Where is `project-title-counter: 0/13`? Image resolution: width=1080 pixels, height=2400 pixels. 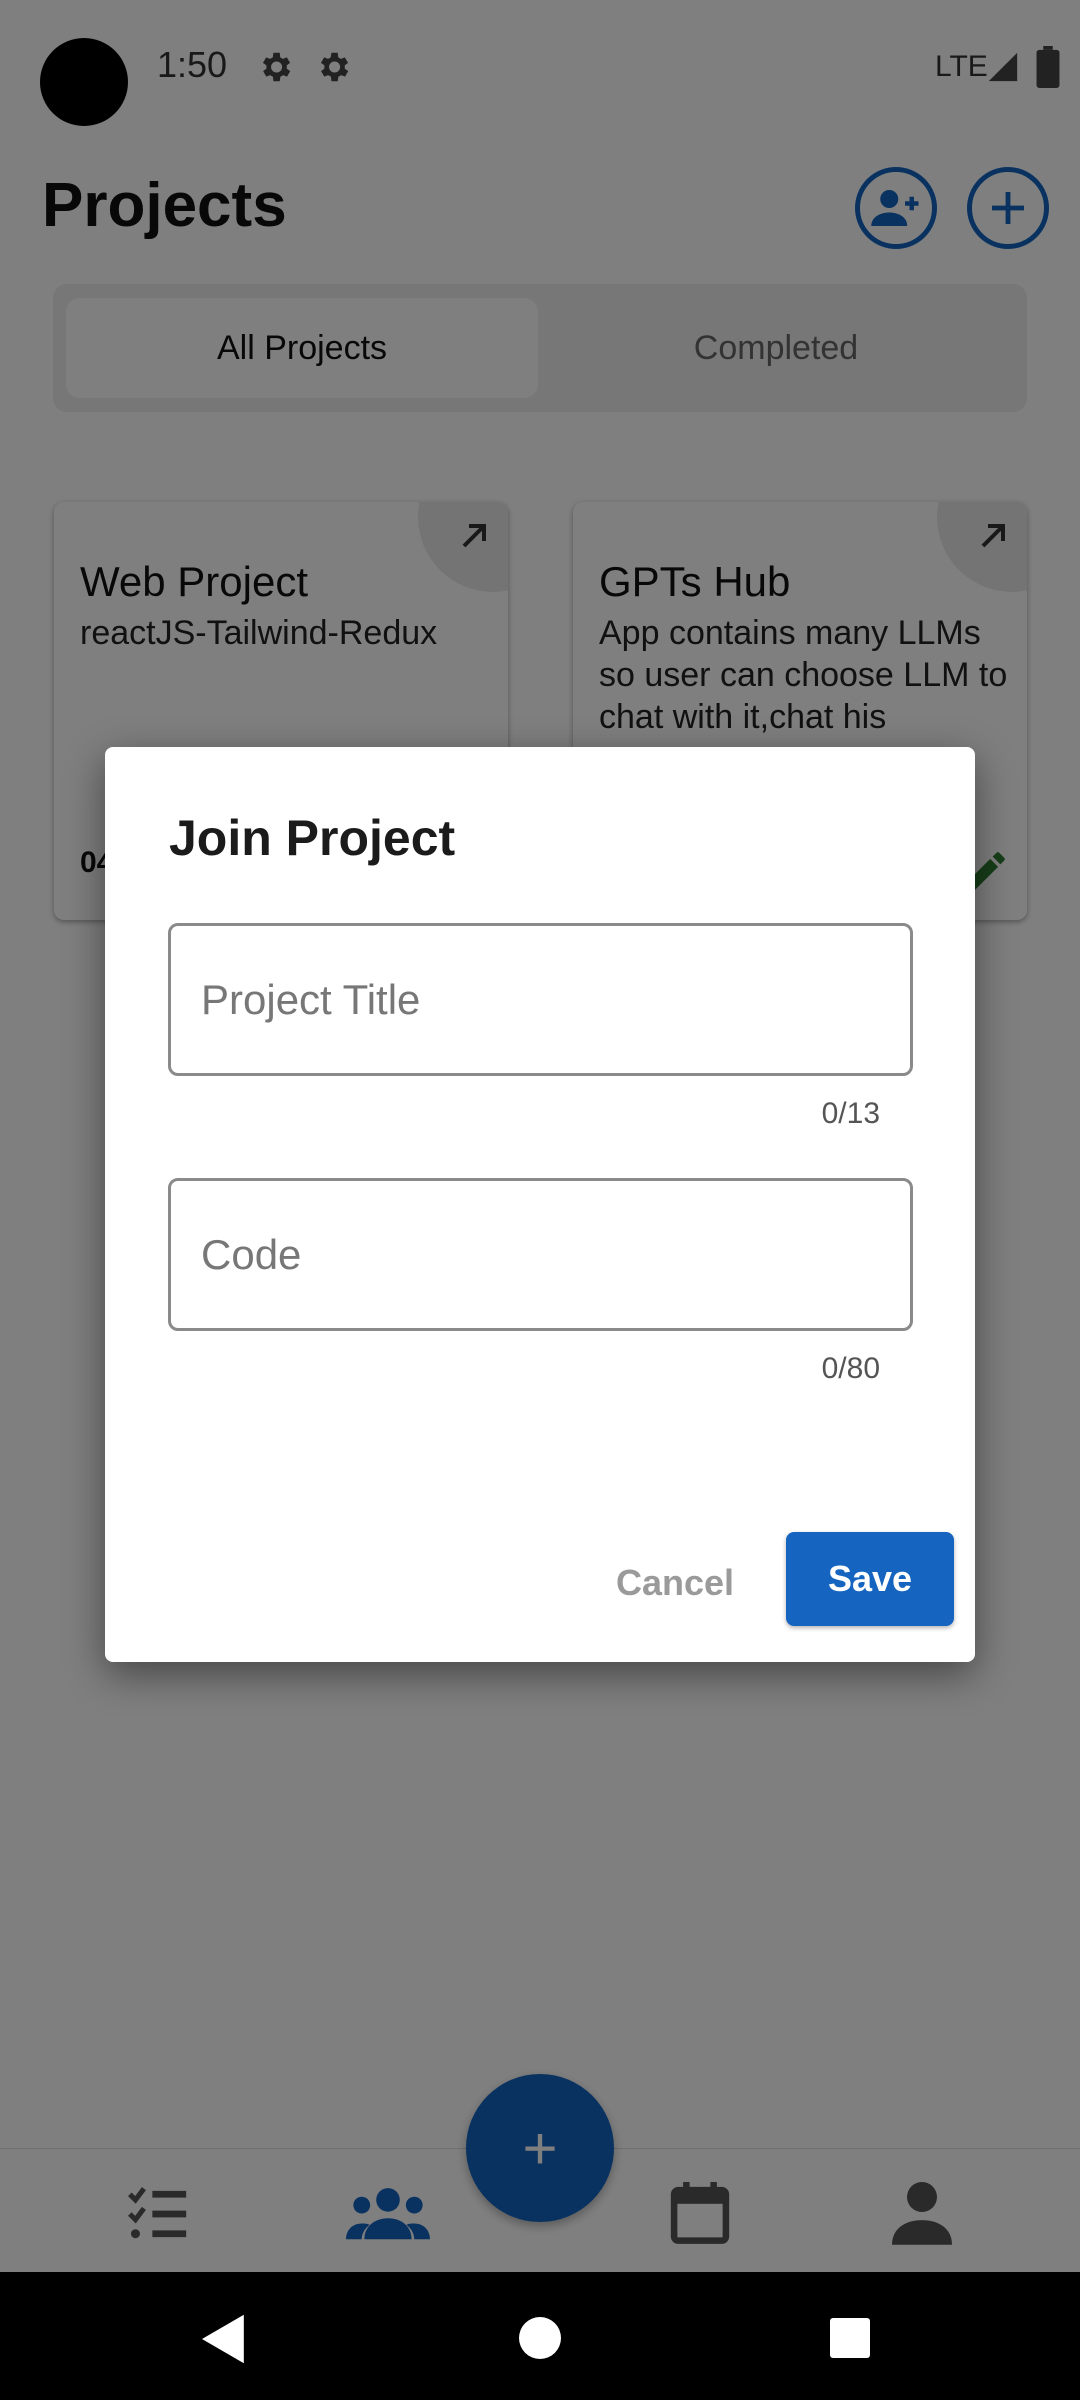
project-title-counter: 0/13 is located at coordinates (850, 1113).